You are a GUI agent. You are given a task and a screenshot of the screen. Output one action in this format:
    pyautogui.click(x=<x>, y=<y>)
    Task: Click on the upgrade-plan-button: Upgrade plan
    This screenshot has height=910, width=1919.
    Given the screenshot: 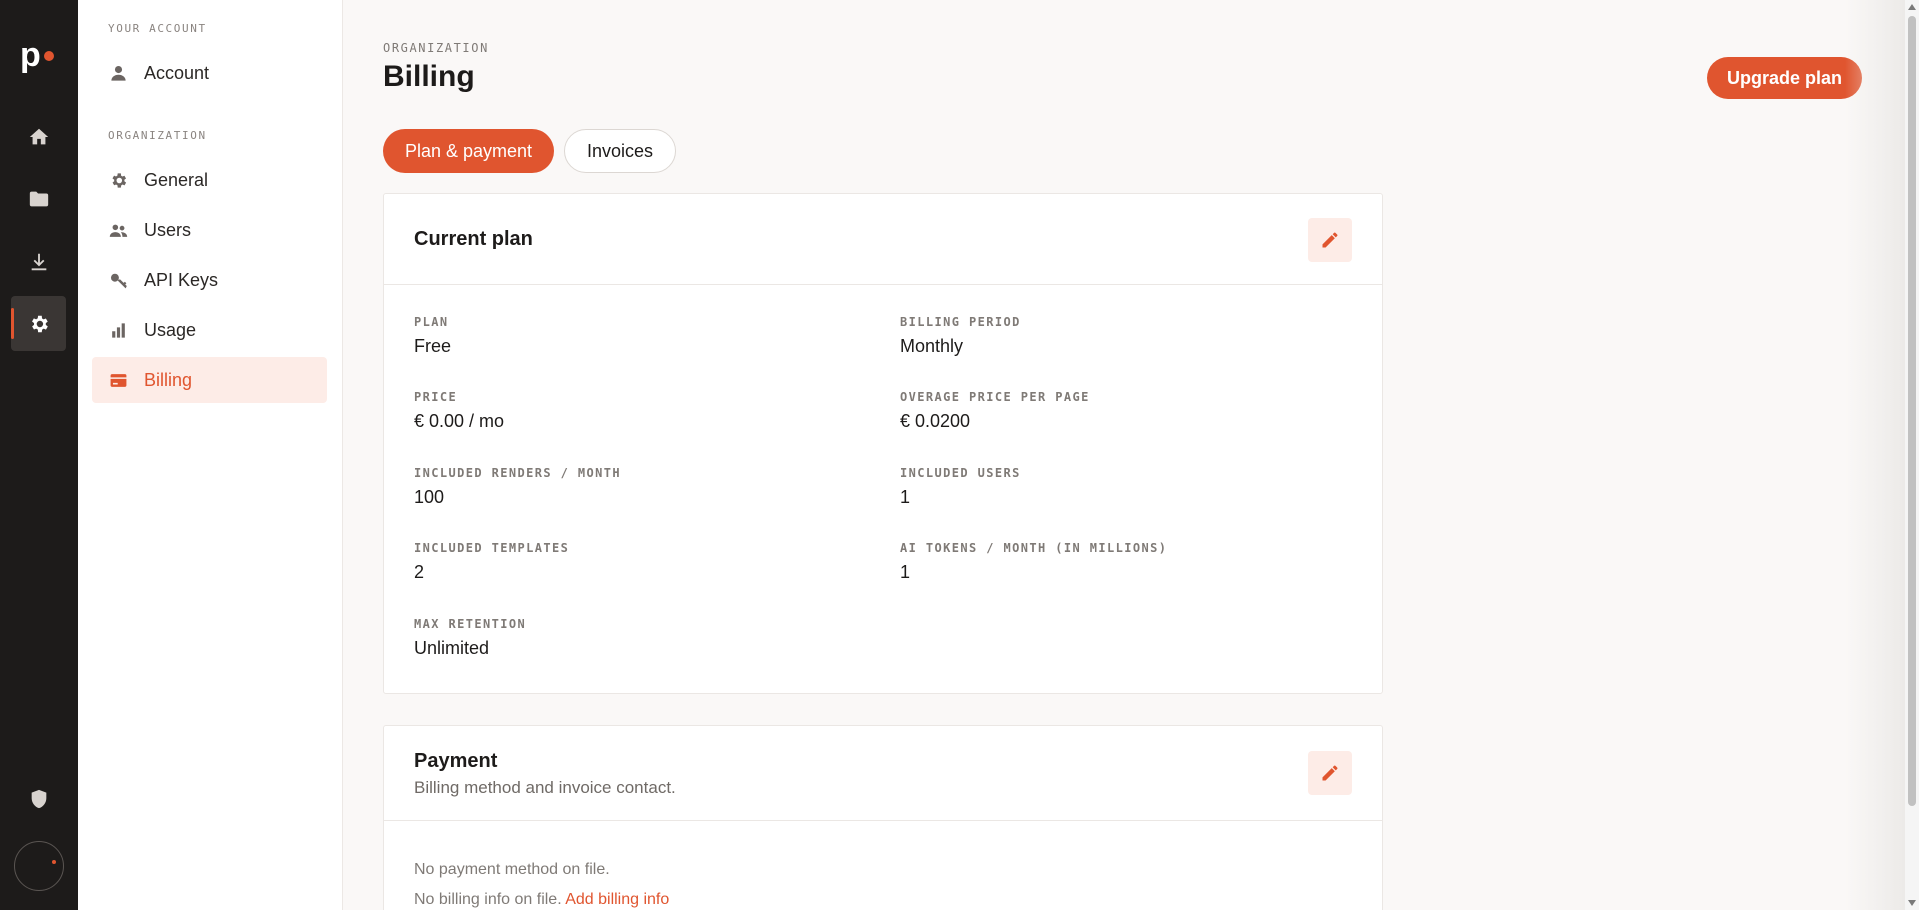 What is the action you would take?
    pyautogui.click(x=1784, y=78)
    